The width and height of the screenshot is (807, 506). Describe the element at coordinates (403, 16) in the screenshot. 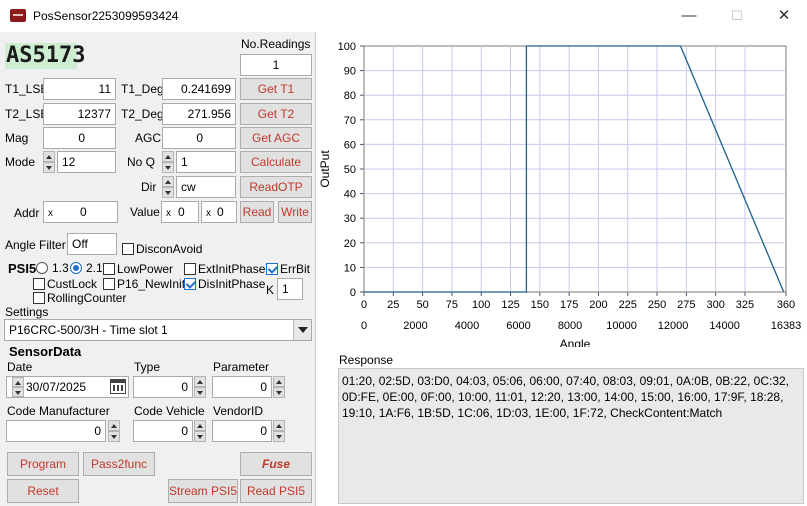

I see `title-bar: PosSensor2253099593424 — ☐ ✕` at that location.